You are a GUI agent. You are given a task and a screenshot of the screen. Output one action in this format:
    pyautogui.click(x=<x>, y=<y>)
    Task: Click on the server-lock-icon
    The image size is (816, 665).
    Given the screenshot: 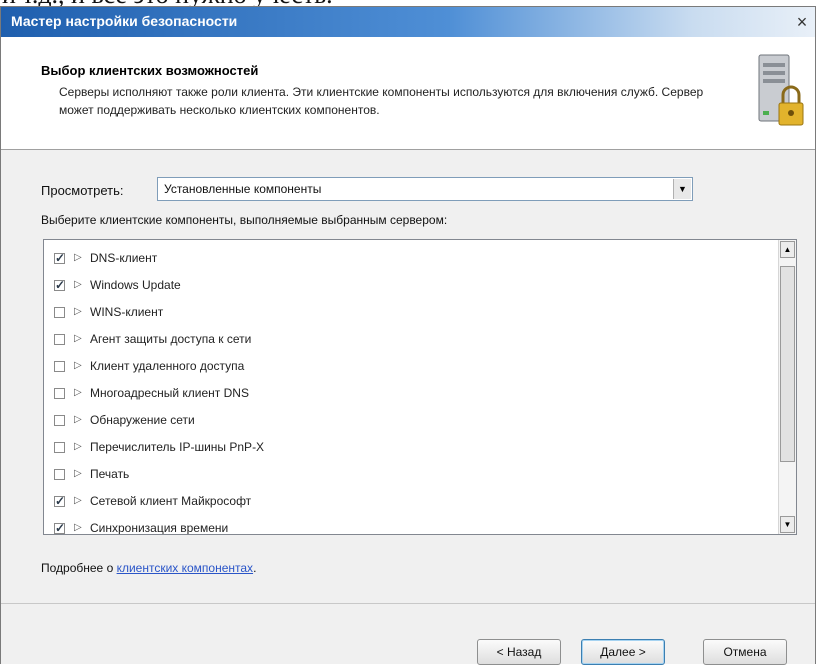 What is the action you would take?
    pyautogui.click(x=781, y=90)
    